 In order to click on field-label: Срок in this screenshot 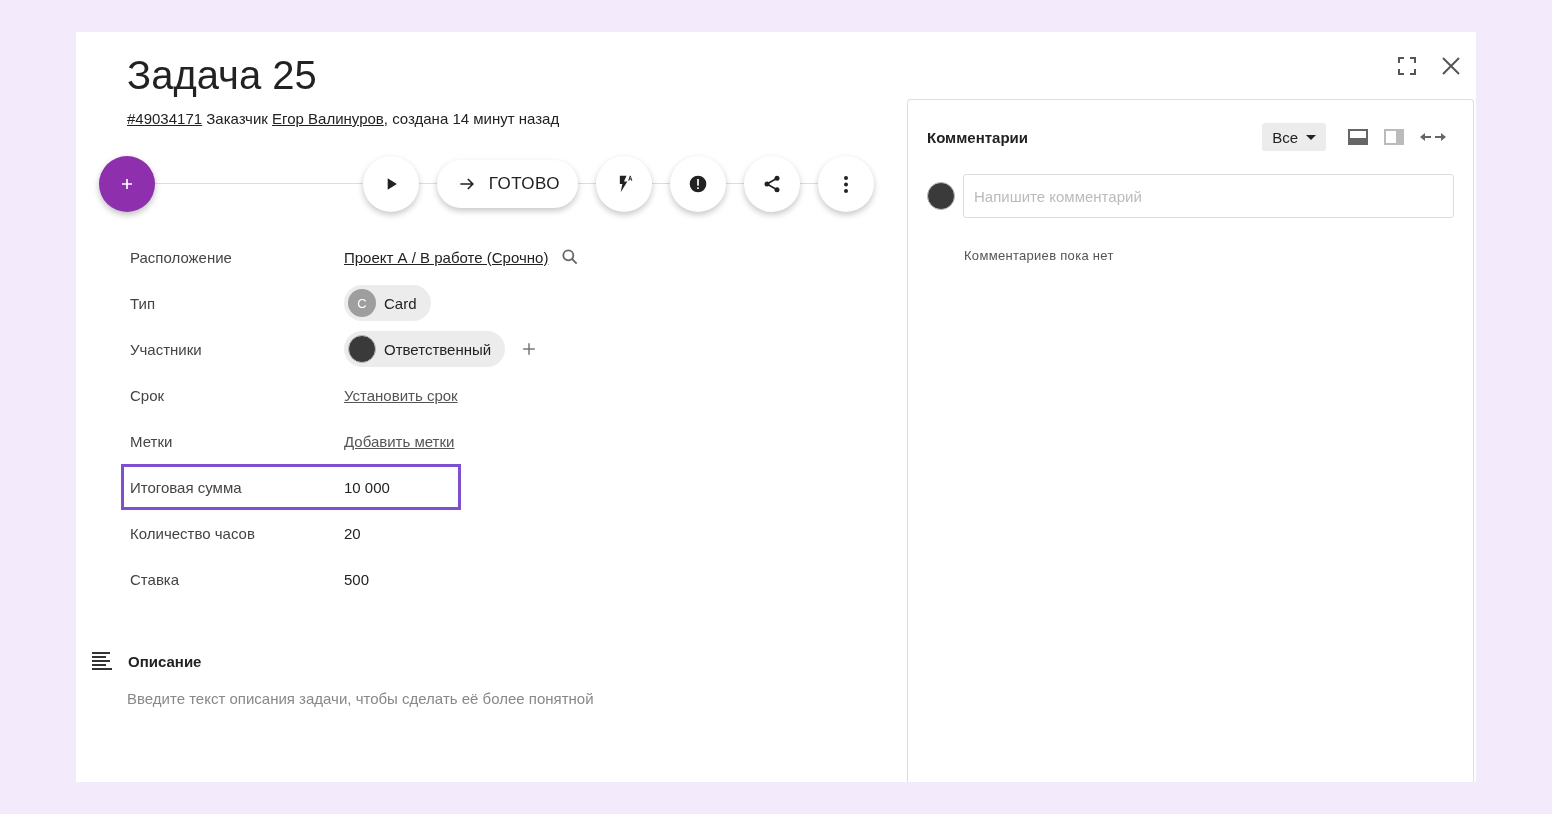, I will do `click(148, 395)`.